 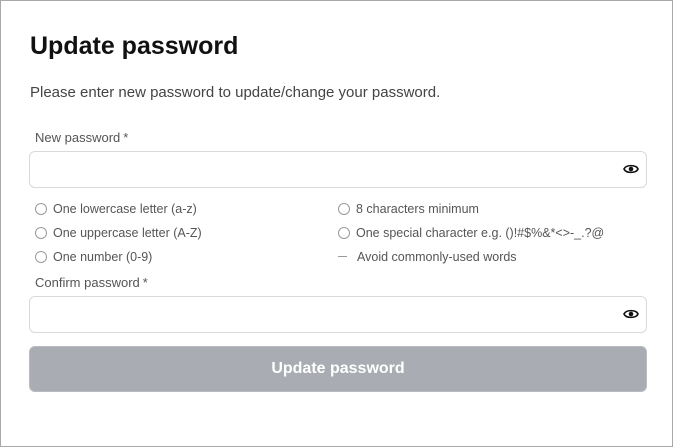 I want to click on confirm-password-label-text: Confirm password, so click(x=87, y=282).